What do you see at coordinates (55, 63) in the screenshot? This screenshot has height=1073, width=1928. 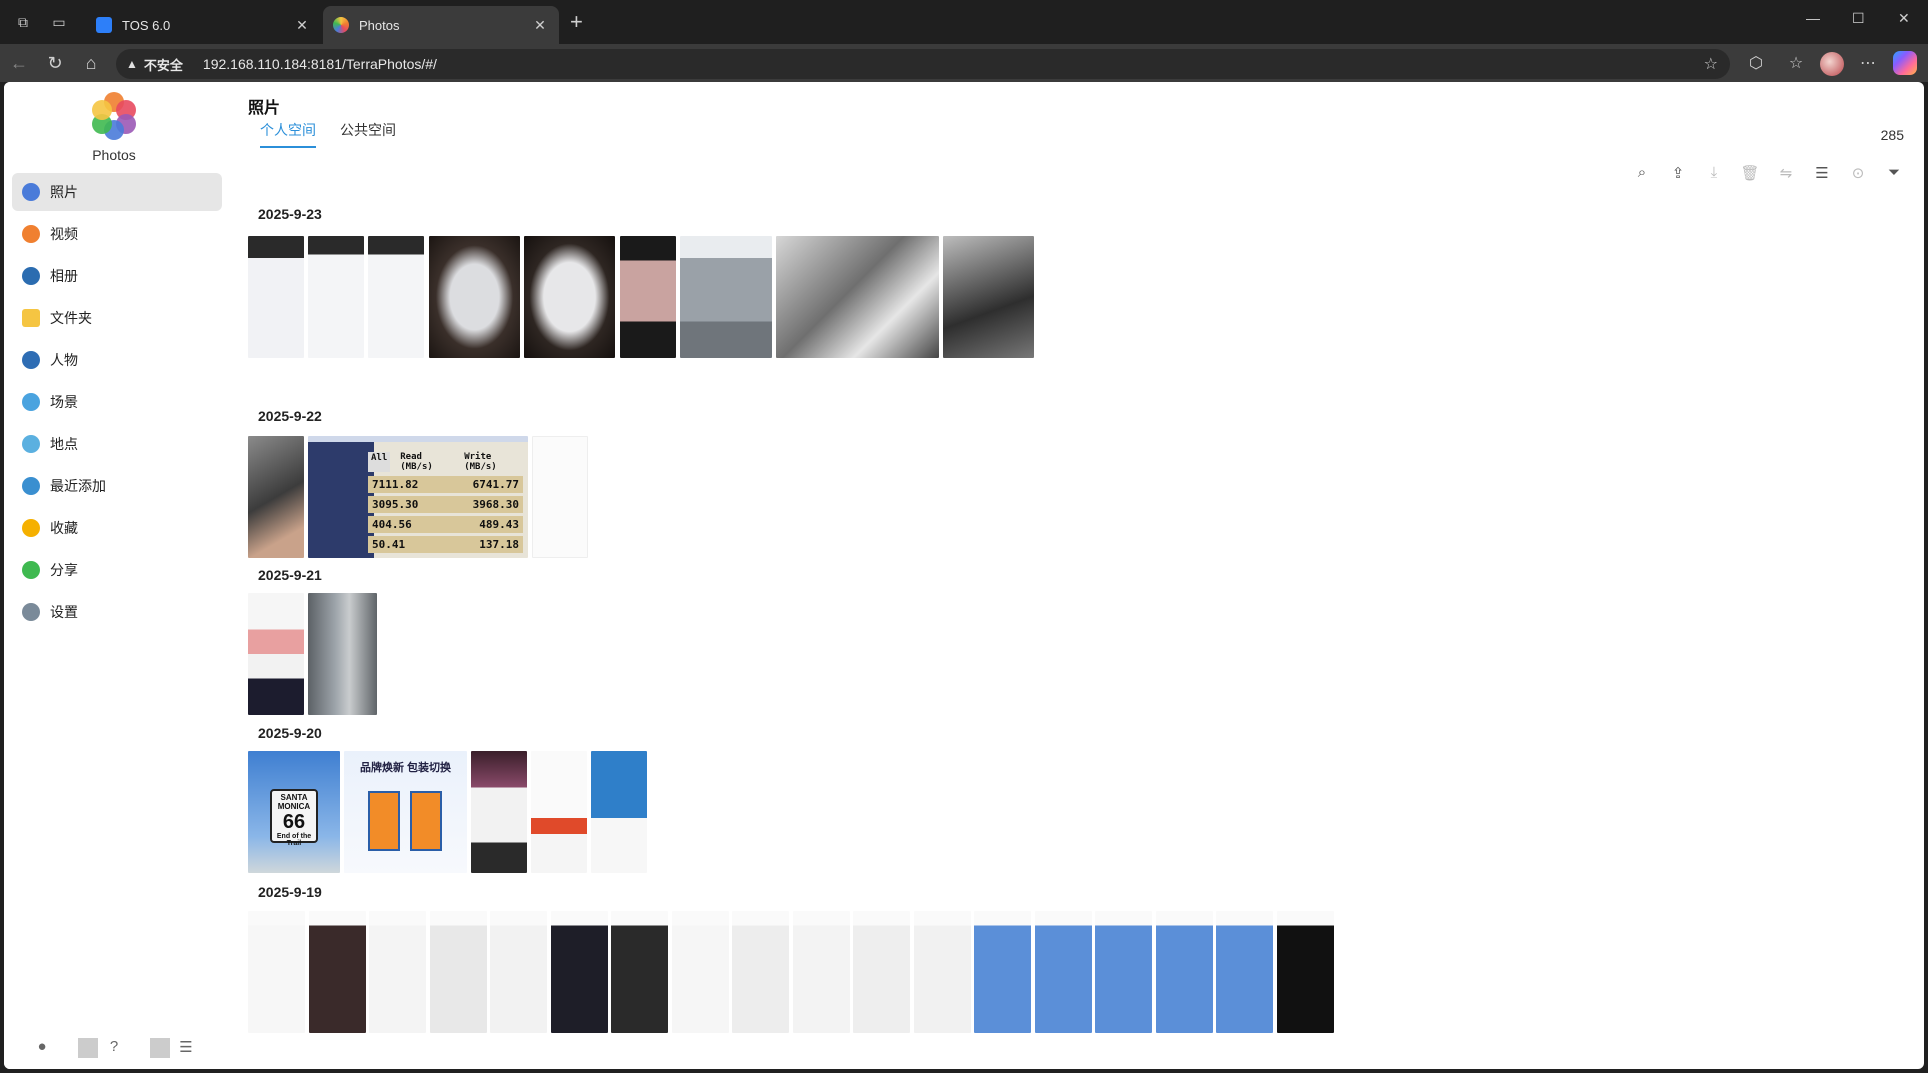 I see `refresh-icon: ↻` at bounding box center [55, 63].